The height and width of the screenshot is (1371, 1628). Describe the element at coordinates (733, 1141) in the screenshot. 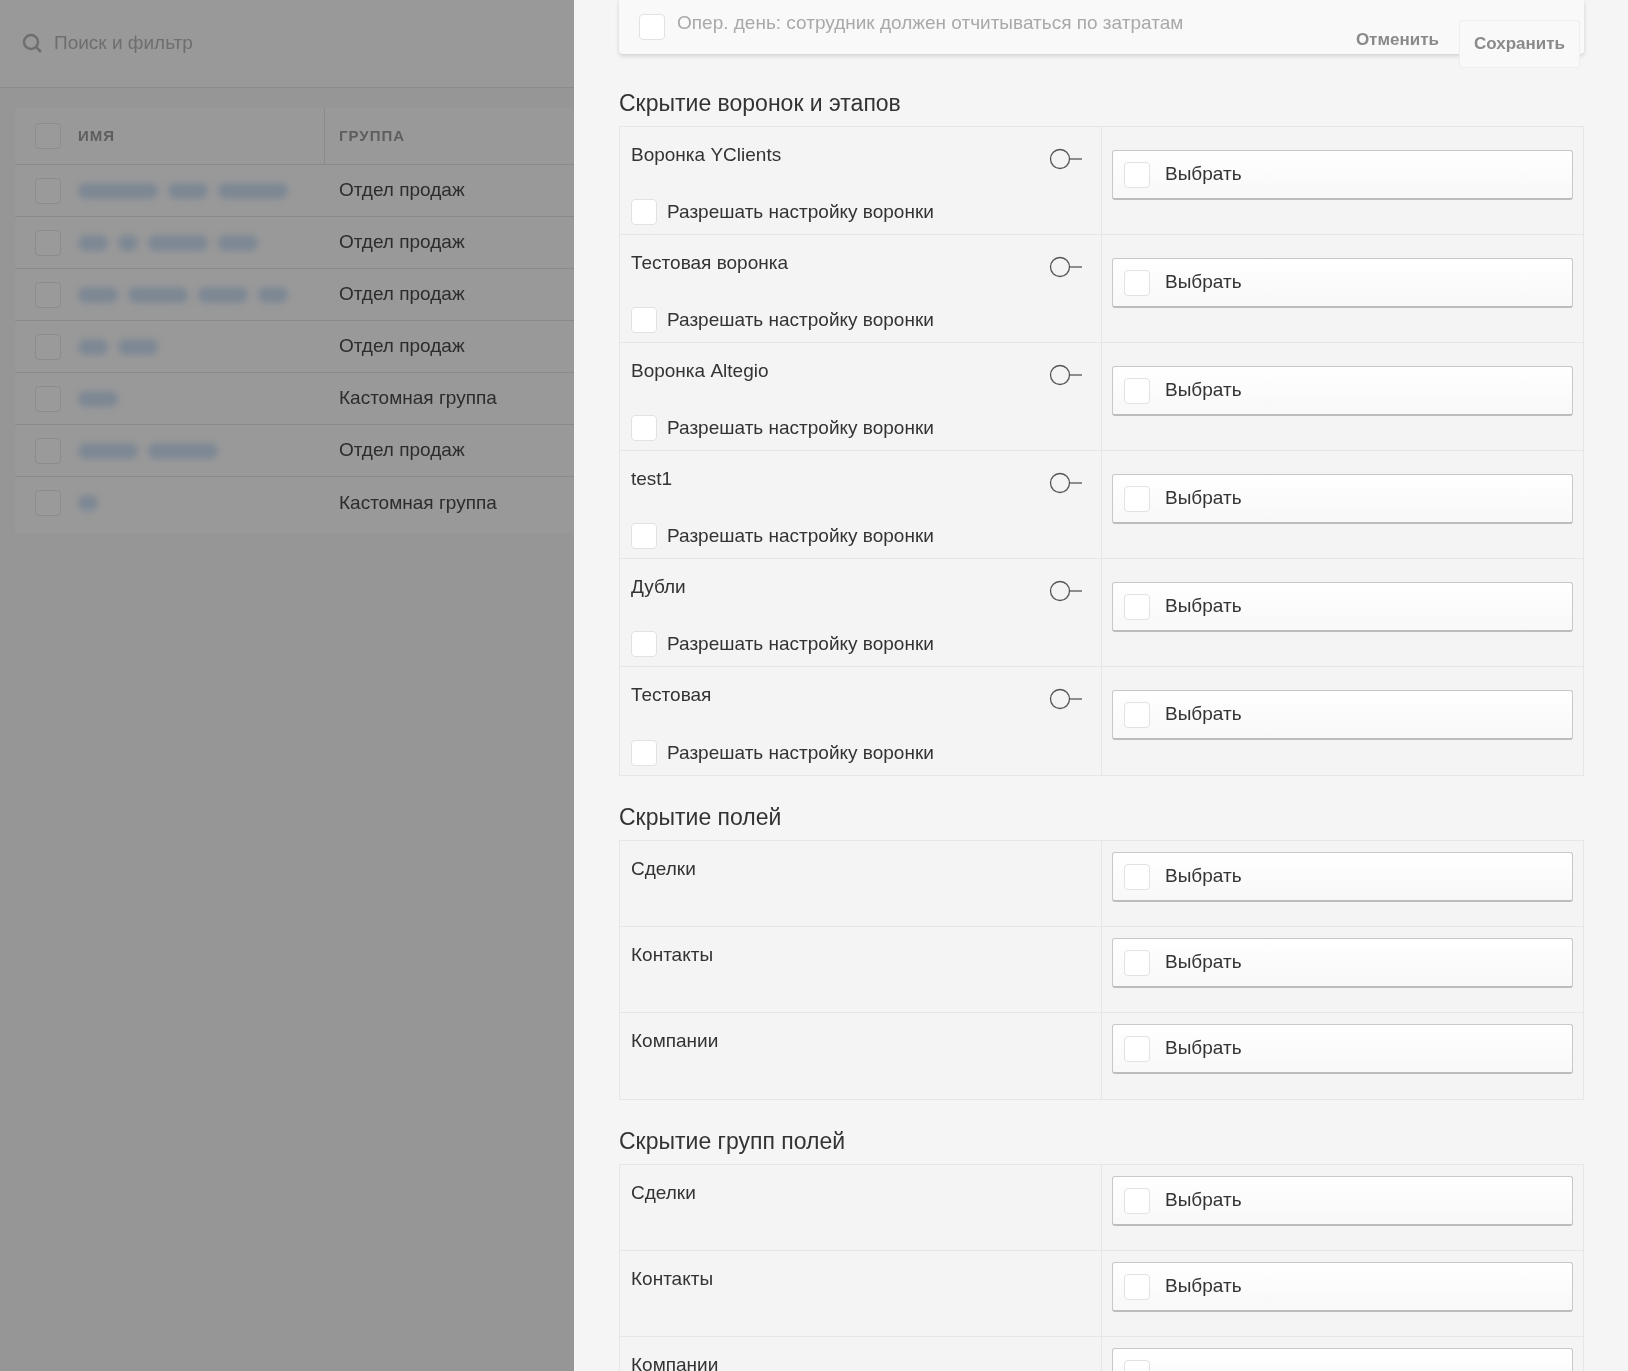

I see `section-title: Скрытие групп полей` at that location.